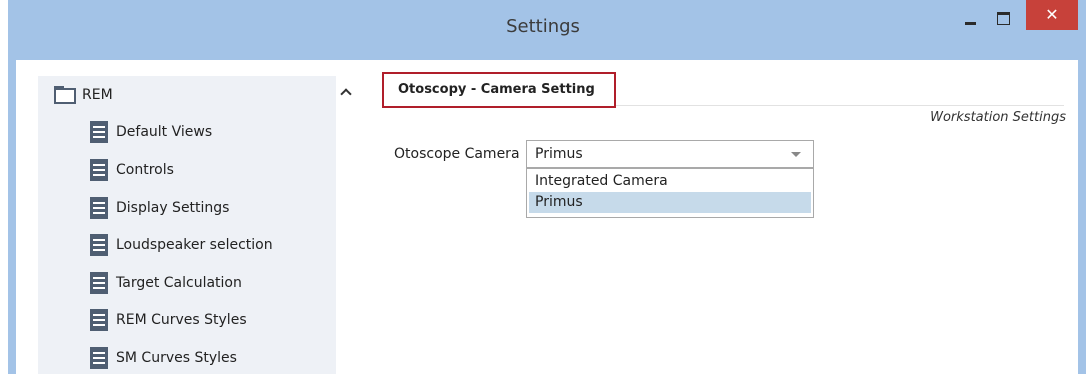 Image resolution: width=1086 pixels, height=374 pixels. What do you see at coordinates (346, 92) in the screenshot?
I see `chevron-up-icon` at bounding box center [346, 92].